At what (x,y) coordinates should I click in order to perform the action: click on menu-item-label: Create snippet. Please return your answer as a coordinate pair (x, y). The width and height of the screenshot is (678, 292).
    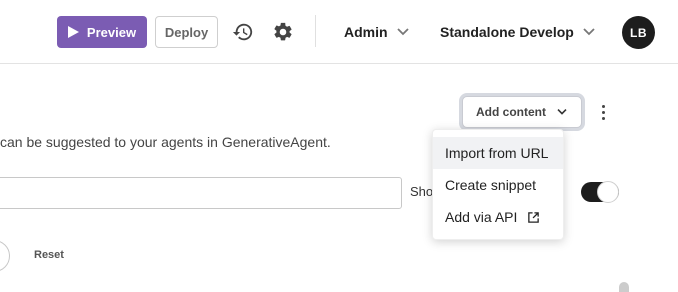
    Looking at the image, I should click on (491, 185).